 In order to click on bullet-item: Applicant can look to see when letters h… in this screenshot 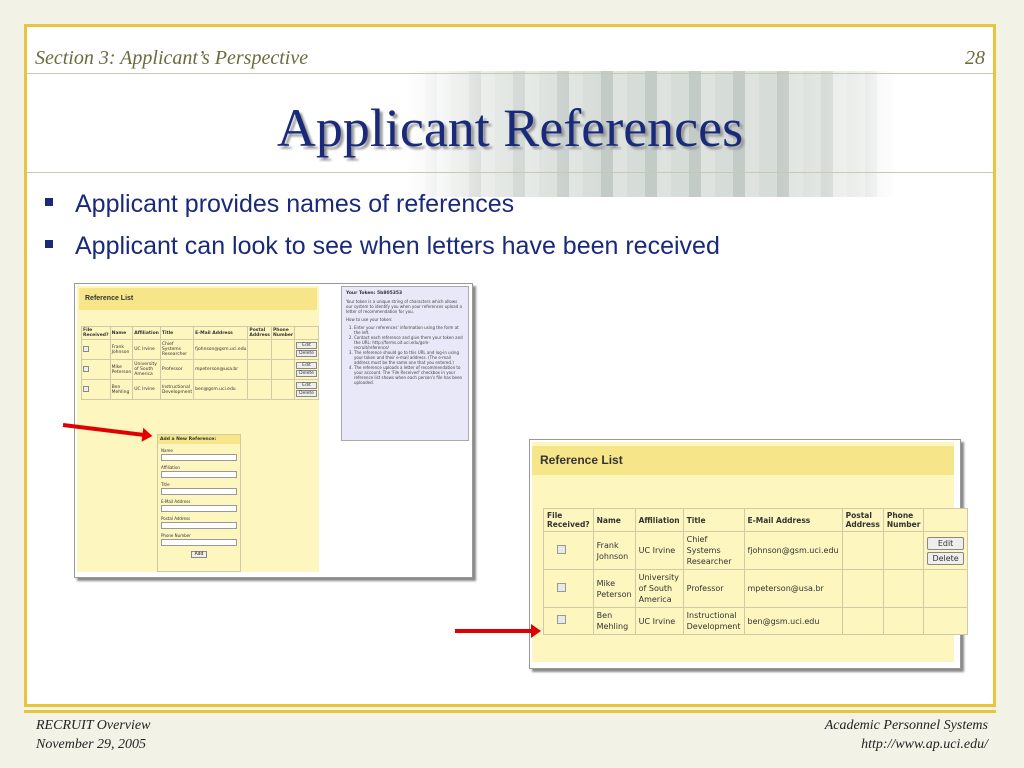, I will do `click(382, 246)`.